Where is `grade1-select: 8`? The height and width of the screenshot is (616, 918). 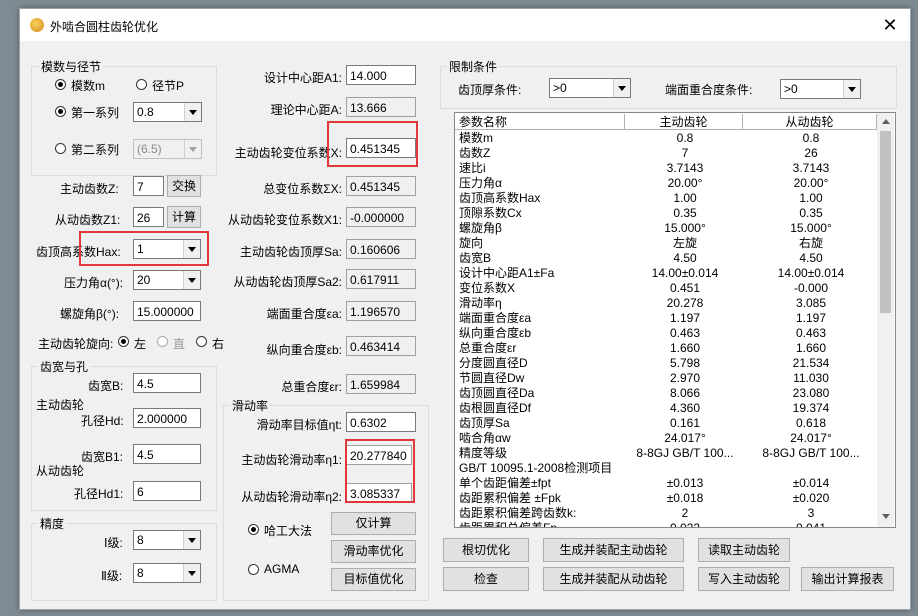 grade1-select: 8 is located at coordinates (167, 540).